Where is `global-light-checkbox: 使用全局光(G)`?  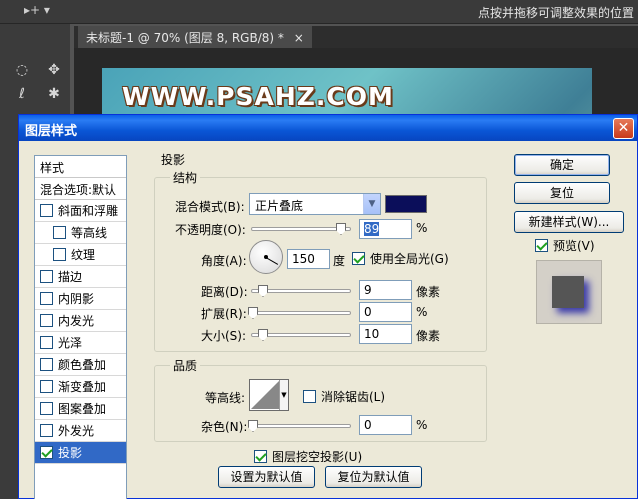 global-light-checkbox: 使用全局光(G) is located at coordinates (400, 258).